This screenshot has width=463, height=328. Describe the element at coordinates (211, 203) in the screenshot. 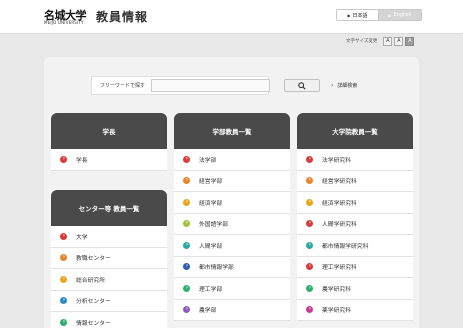

I see `list-item-label: 経済学部` at that location.